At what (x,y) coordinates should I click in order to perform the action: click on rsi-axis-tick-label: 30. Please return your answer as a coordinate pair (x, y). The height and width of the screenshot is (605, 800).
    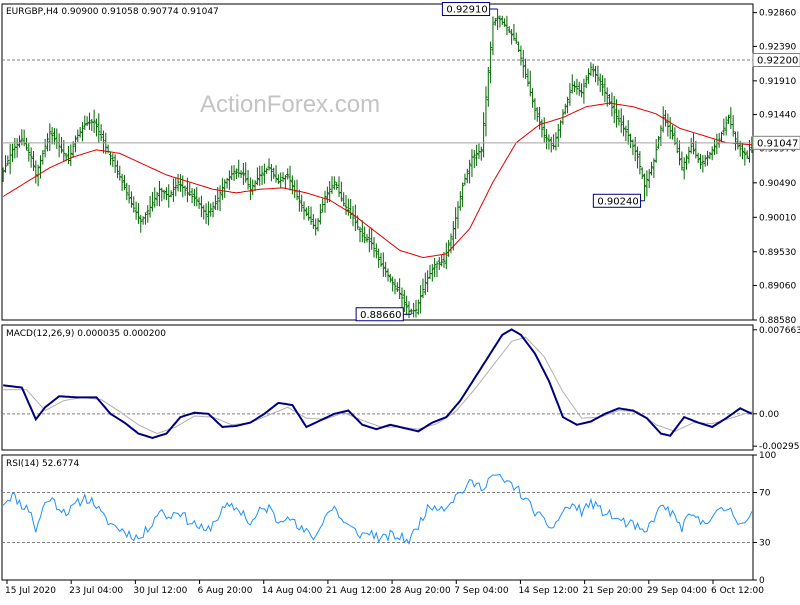
    Looking at the image, I should click on (765, 544).